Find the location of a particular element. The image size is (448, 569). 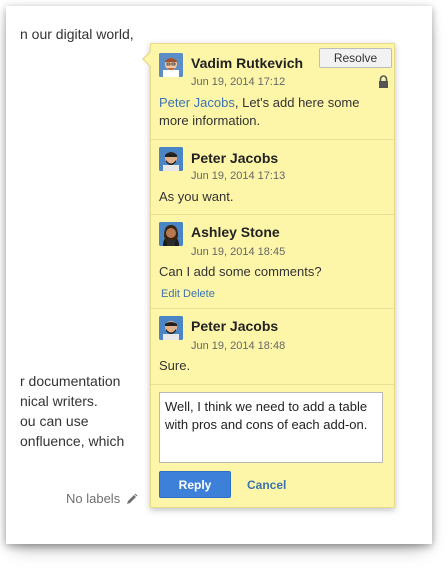

doc-text-fragment: onfluence, which is located at coordinates (72, 441).